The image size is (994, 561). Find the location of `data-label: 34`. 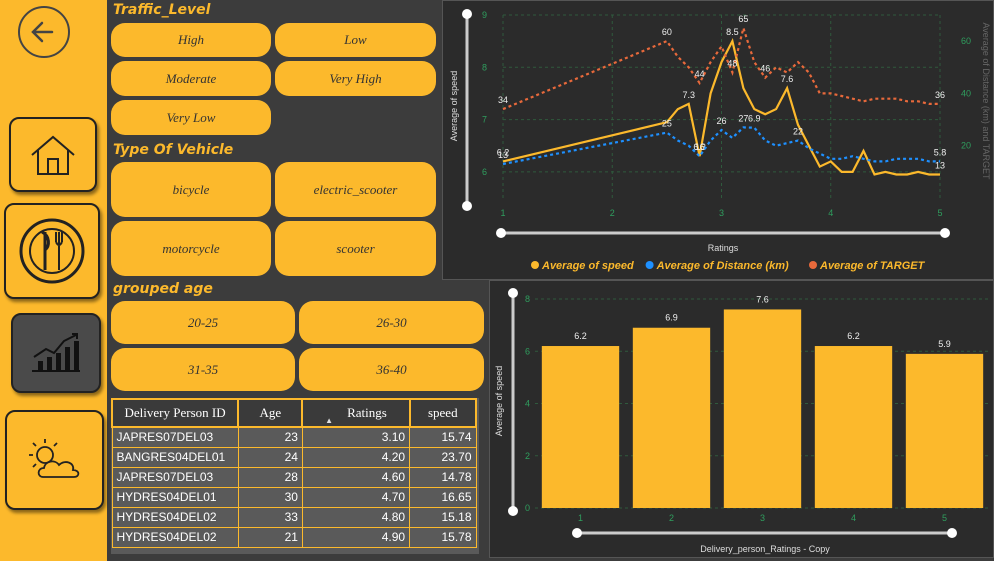

data-label: 34 is located at coordinates (503, 100).